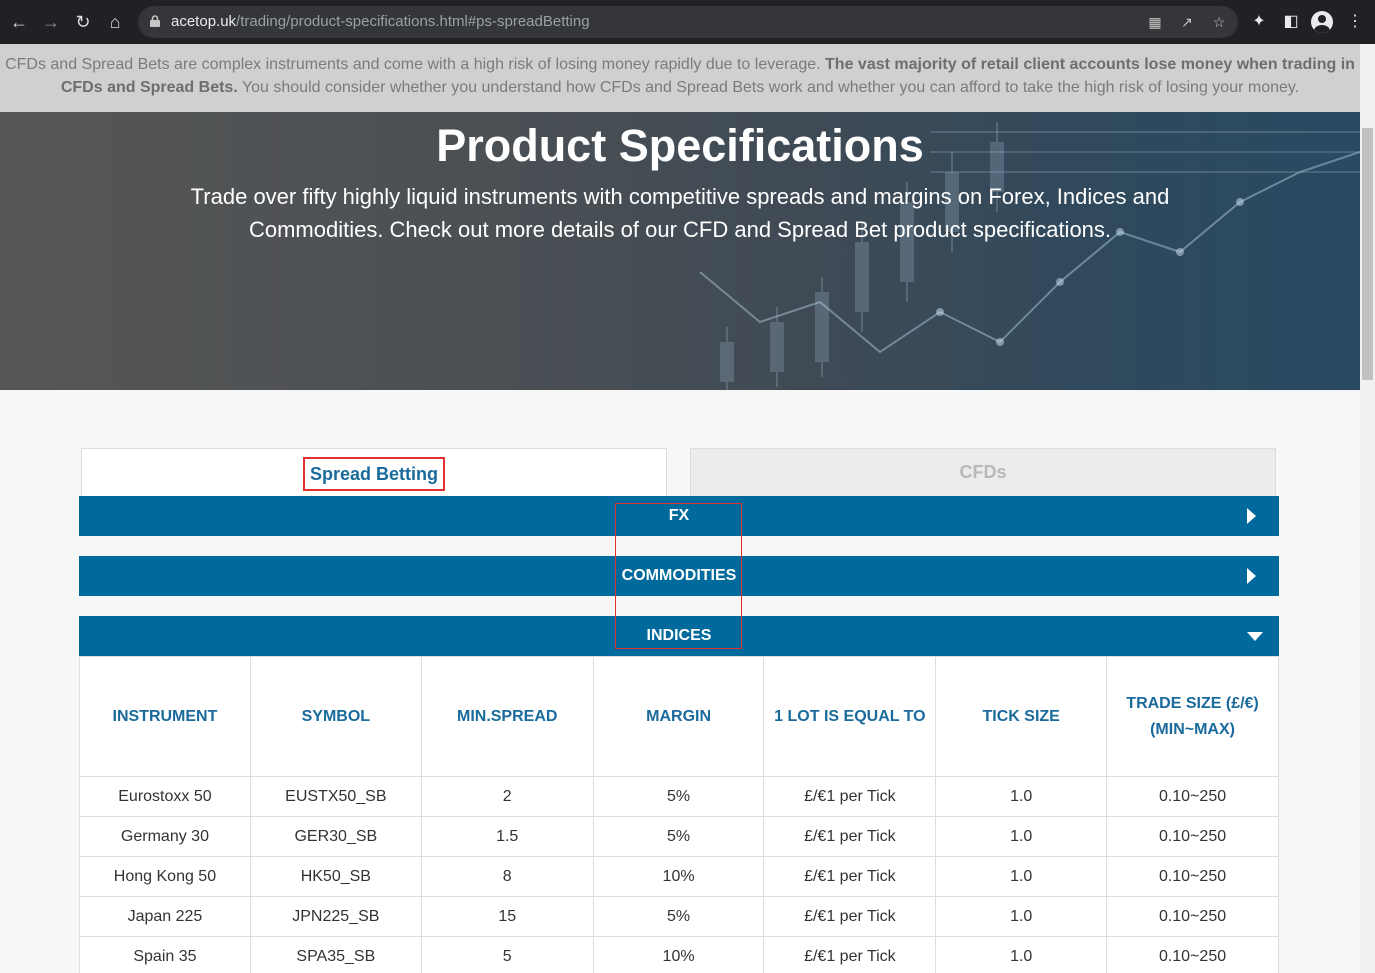  What do you see at coordinates (507, 716) in the screenshot?
I see `column-header-min-spread: MIN.SPREAD` at bounding box center [507, 716].